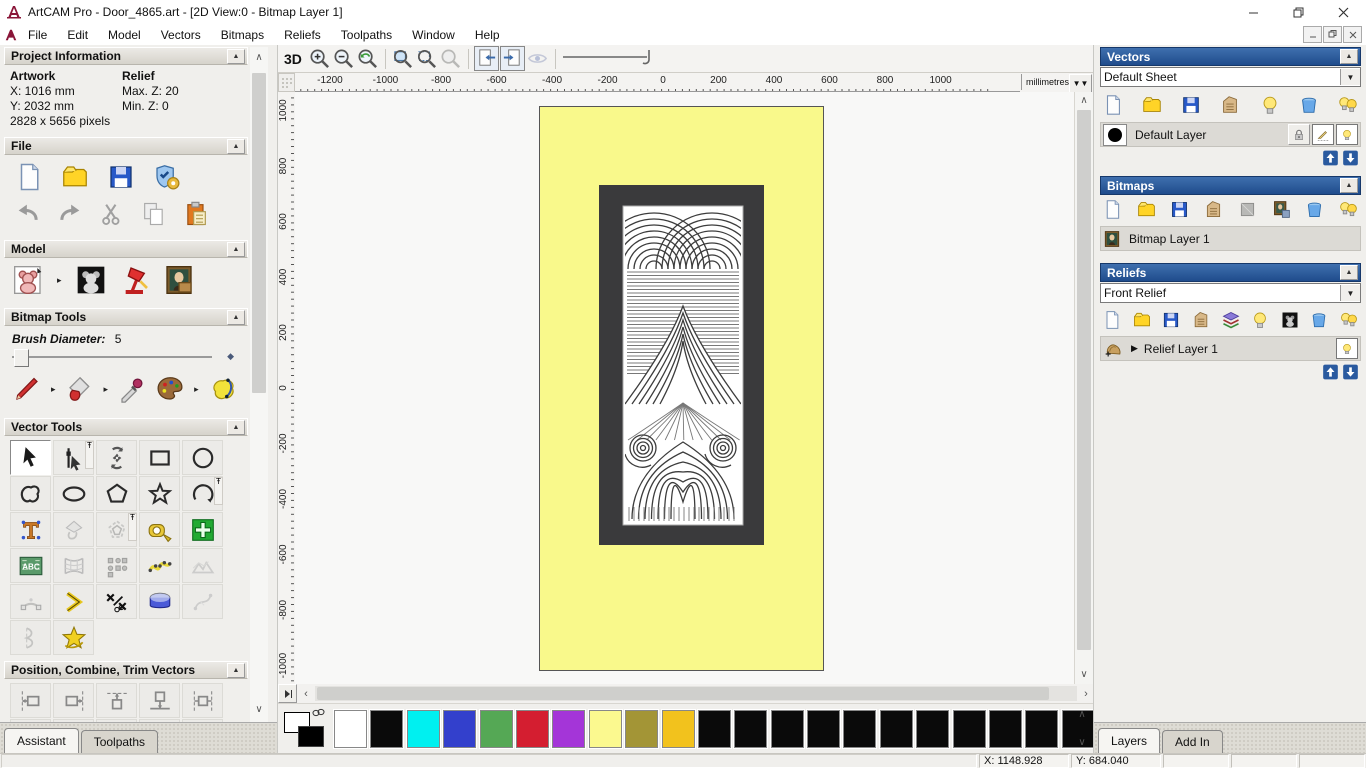  What do you see at coordinates (1299, 134) in the screenshot?
I see `snap-lock-icon` at bounding box center [1299, 134].